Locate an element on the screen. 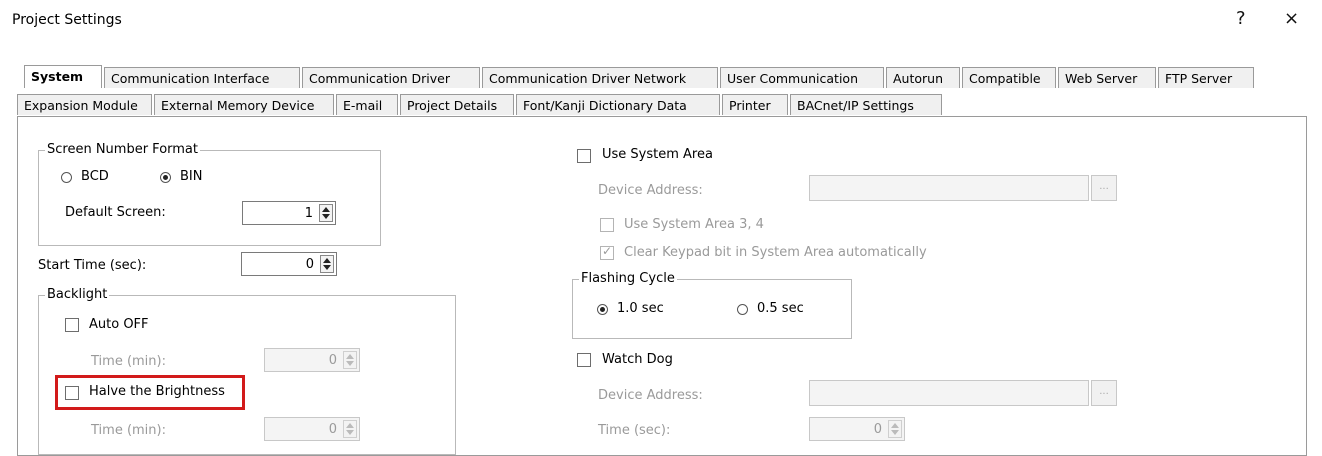 Image resolution: width=1322 pixels, height=456 pixels. flashing-1-0-label: 1.0 sec is located at coordinates (640, 308).